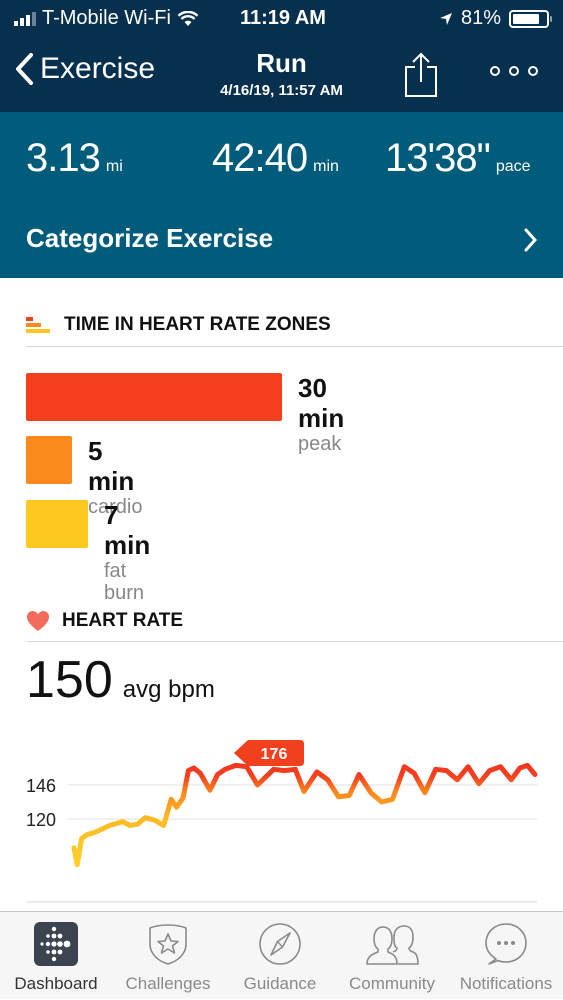 The height and width of the screenshot is (1000, 563). What do you see at coordinates (169, 690) in the screenshot?
I see `avg-bpm-label: avg bpm` at bounding box center [169, 690].